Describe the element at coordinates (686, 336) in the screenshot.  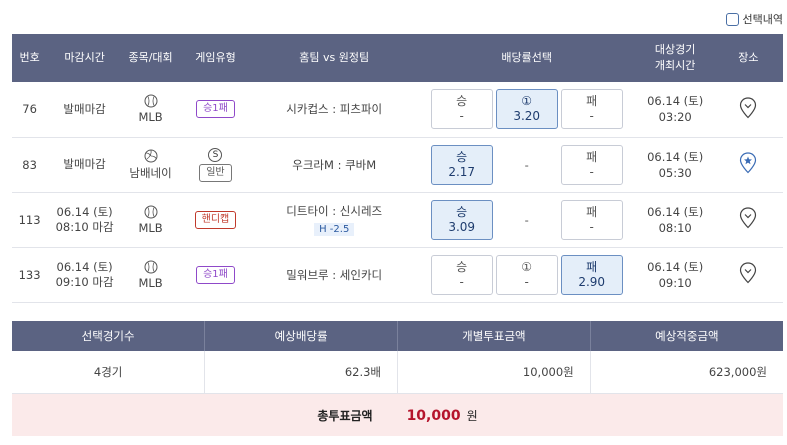
I see `summary-header-payout: 예상적중금액` at that location.